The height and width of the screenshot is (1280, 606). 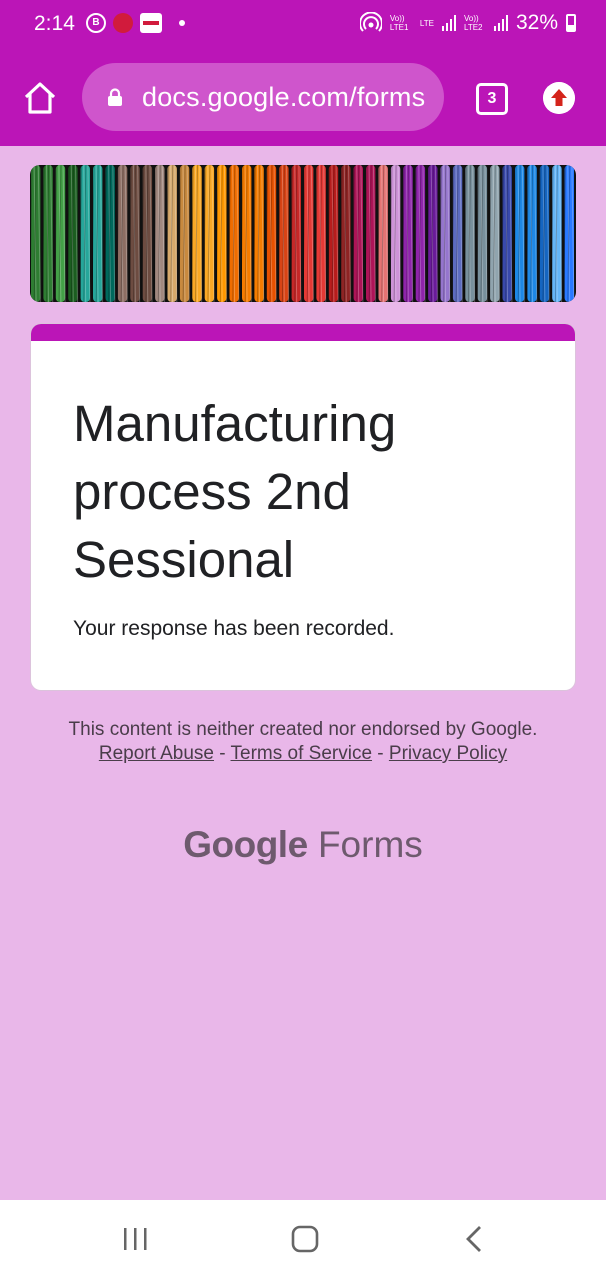 I want to click on signal-1-icon, so click(x=448, y=23).